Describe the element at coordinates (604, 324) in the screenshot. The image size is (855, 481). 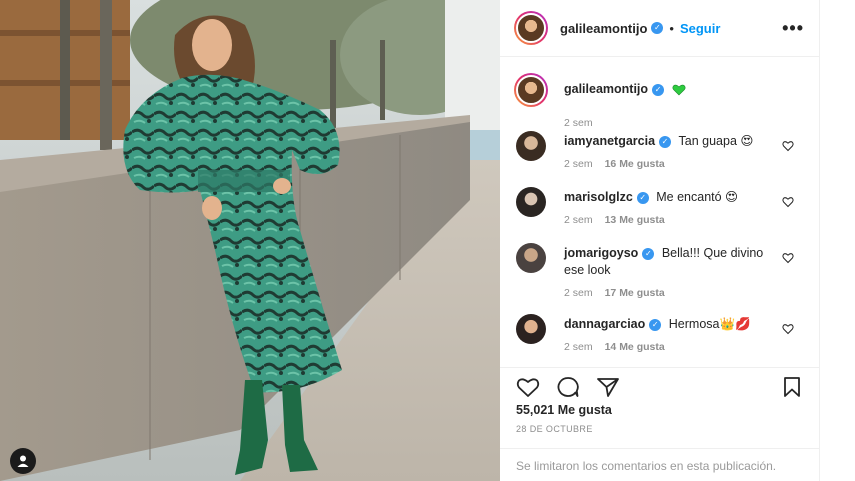
I see `comment-username: dannagarciao` at that location.